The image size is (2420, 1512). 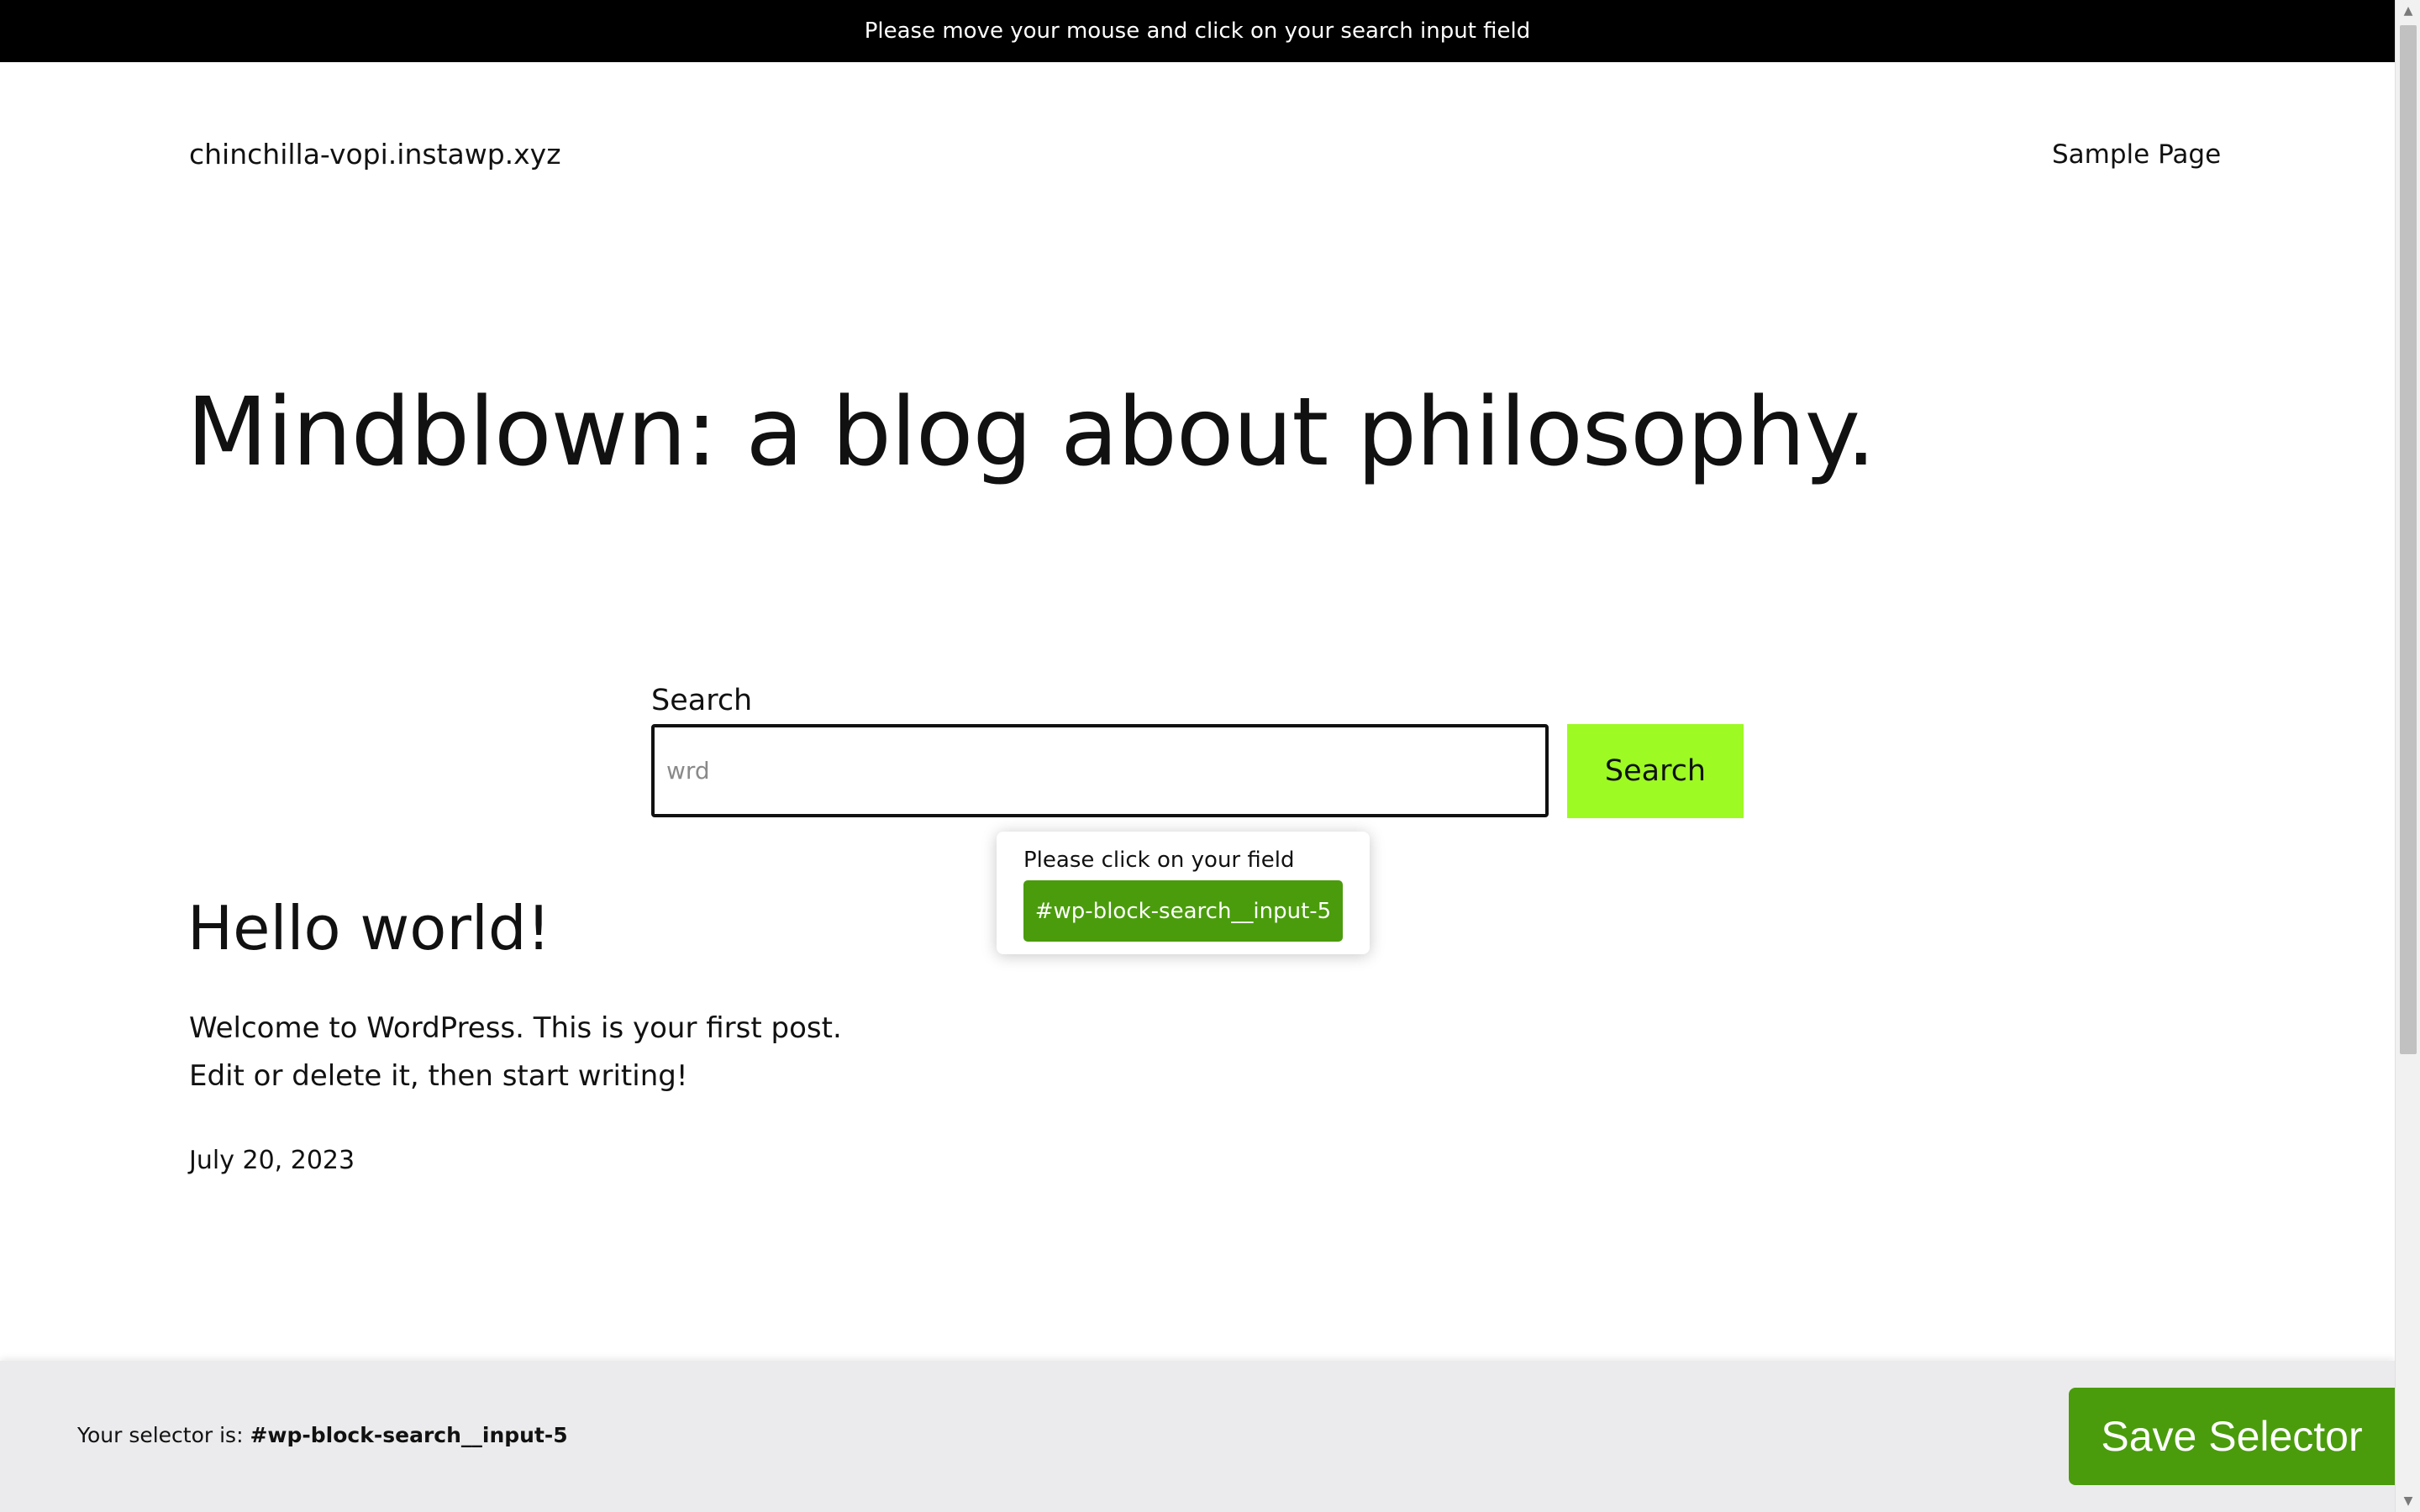 What do you see at coordinates (272, 1160) in the screenshot?
I see `post-date: July 20, 2023` at bounding box center [272, 1160].